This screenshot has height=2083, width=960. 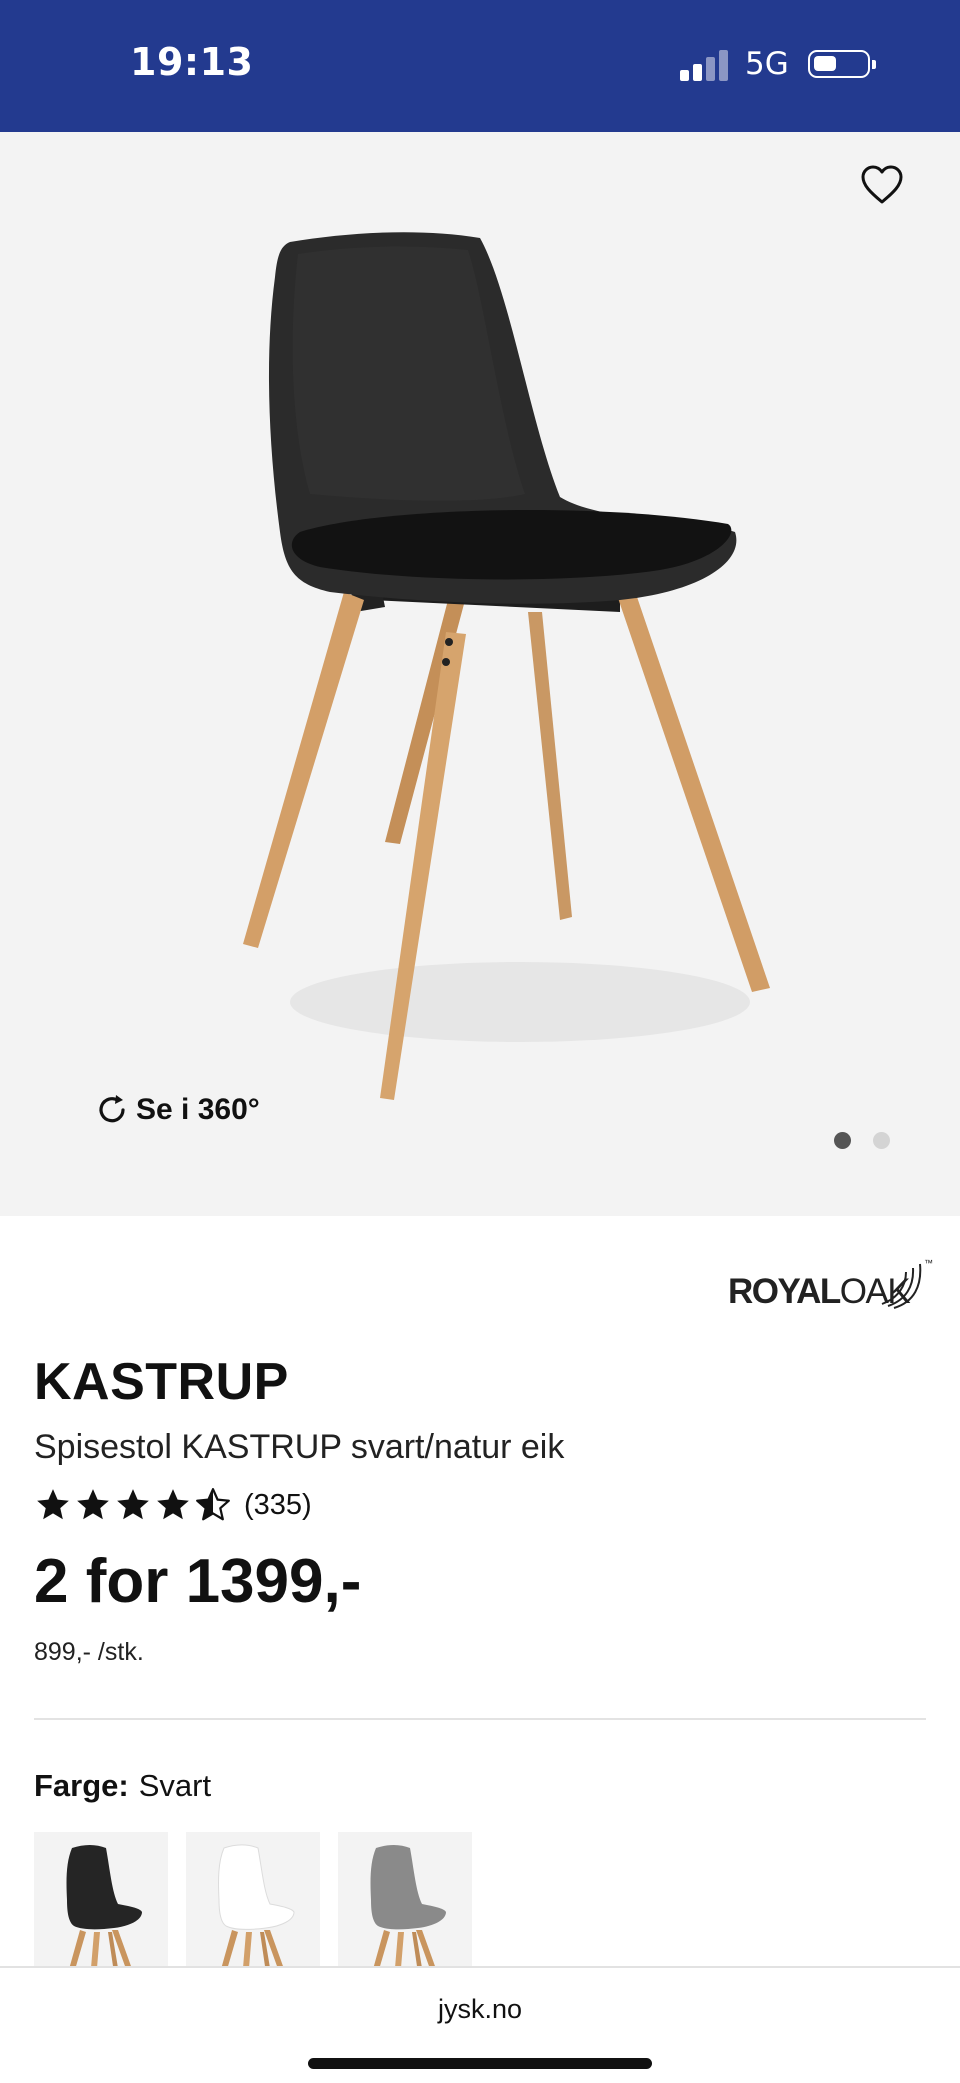 What do you see at coordinates (706, 65) in the screenshot?
I see `signal-strength-icon` at bounding box center [706, 65].